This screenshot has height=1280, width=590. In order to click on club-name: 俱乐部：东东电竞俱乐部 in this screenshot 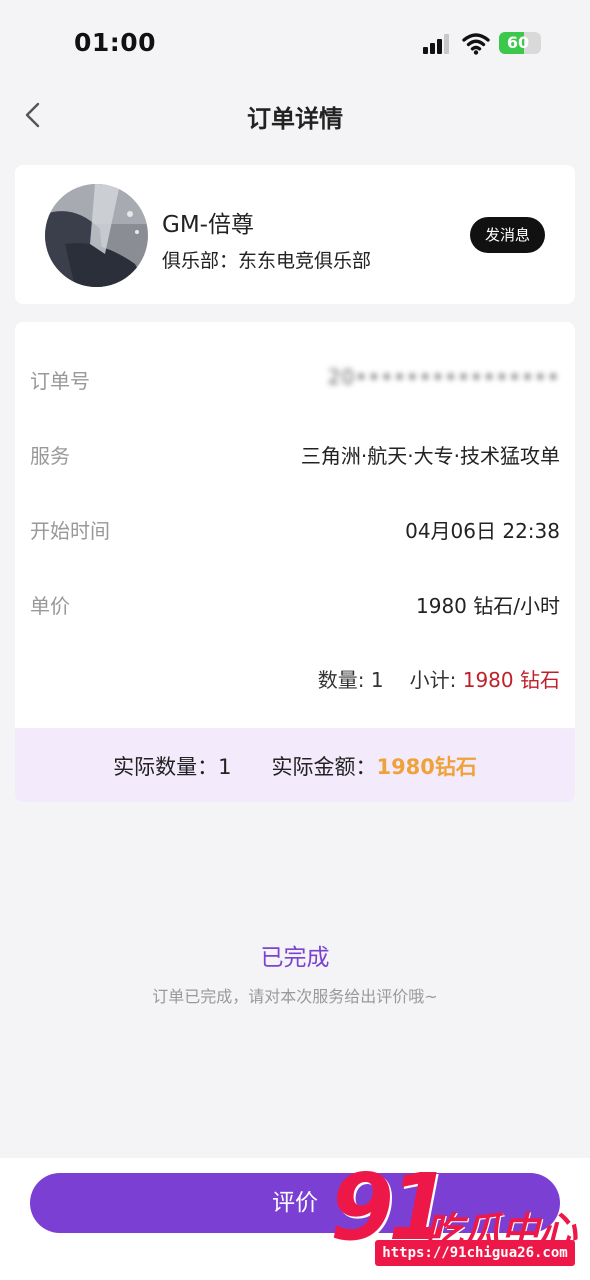, I will do `click(267, 261)`.